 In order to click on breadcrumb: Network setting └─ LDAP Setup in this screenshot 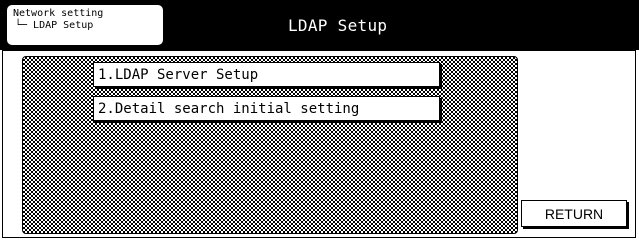, I will do `click(85, 25)`.